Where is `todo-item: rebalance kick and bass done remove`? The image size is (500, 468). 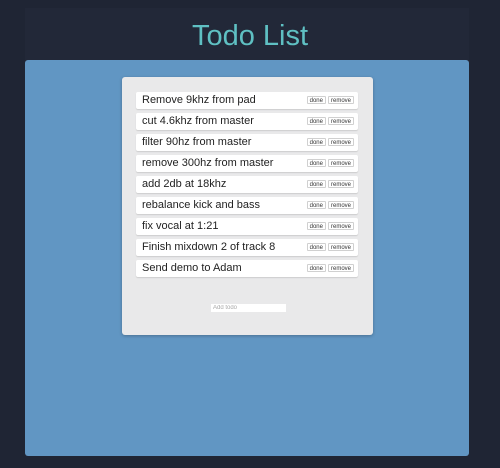
todo-item: rebalance kick and bass done remove is located at coordinates (247, 205).